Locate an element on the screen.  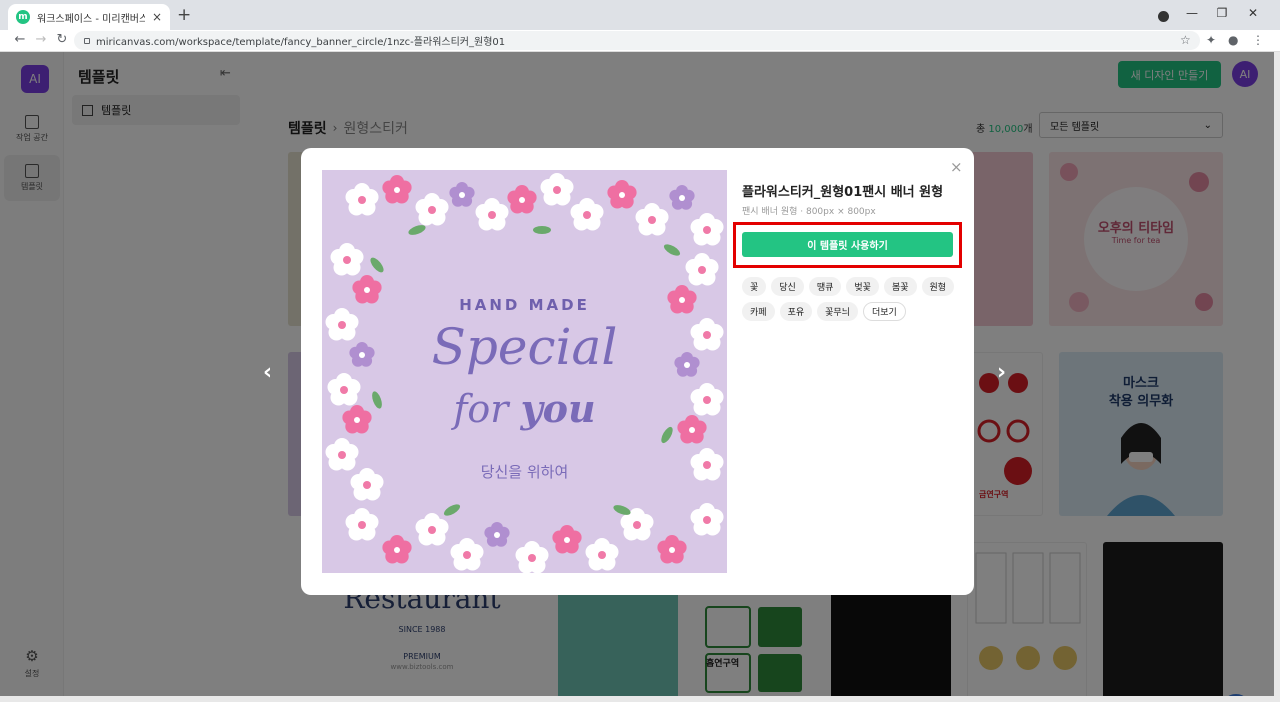
lock-icon is located at coordinates (87, 40).